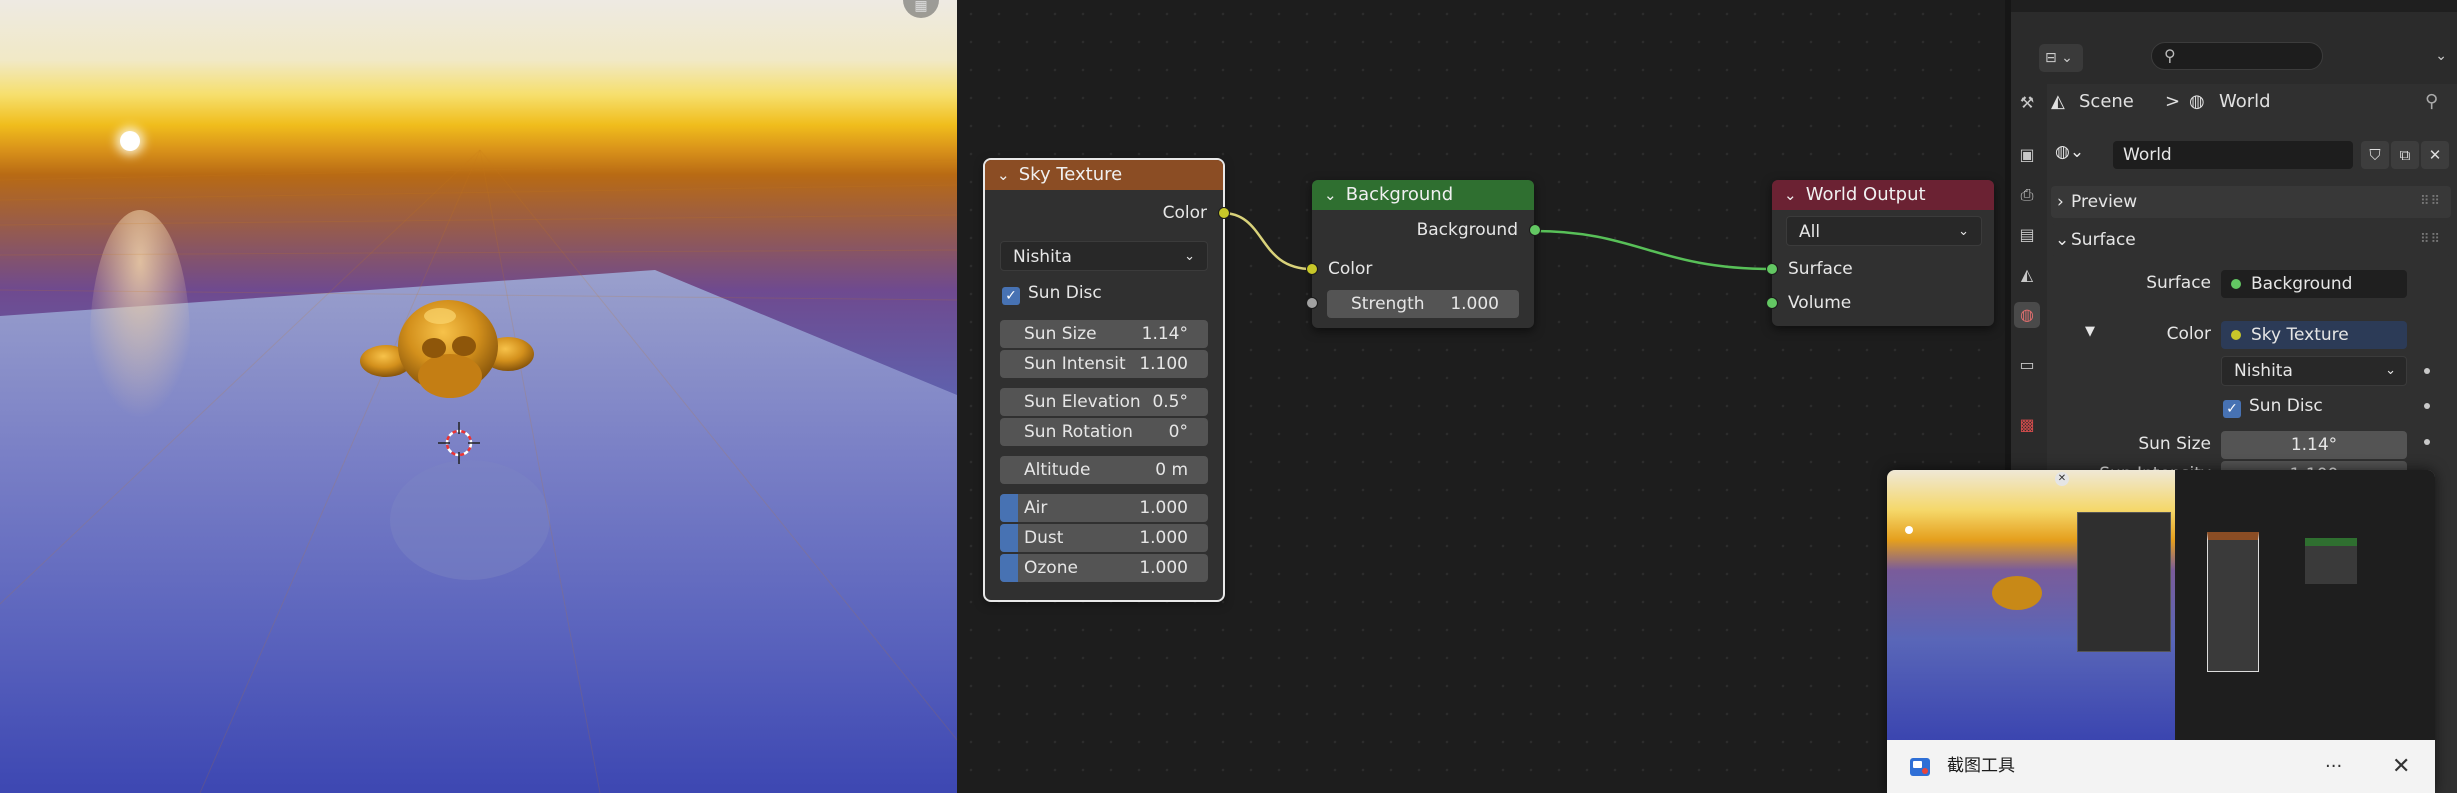  Describe the element at coordinates (1060, 334) in the screenshot. I see `sun-size-label: Sun Size` at that location.